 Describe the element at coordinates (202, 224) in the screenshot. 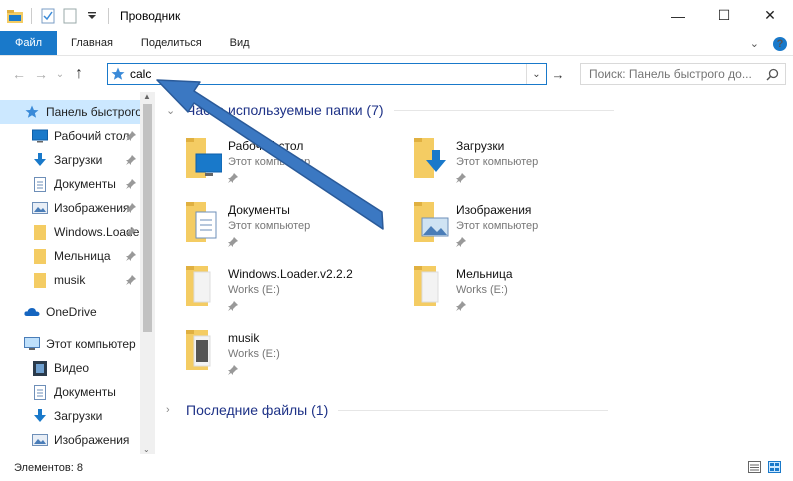

I see `documents-folder-icon` at that location.